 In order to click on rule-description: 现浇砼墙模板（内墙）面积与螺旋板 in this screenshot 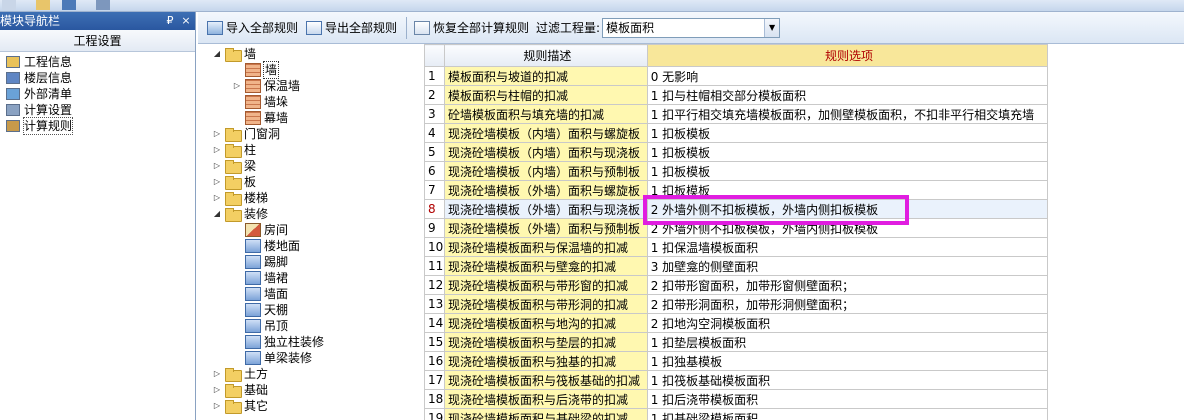, I will do `click(545, 133)`.